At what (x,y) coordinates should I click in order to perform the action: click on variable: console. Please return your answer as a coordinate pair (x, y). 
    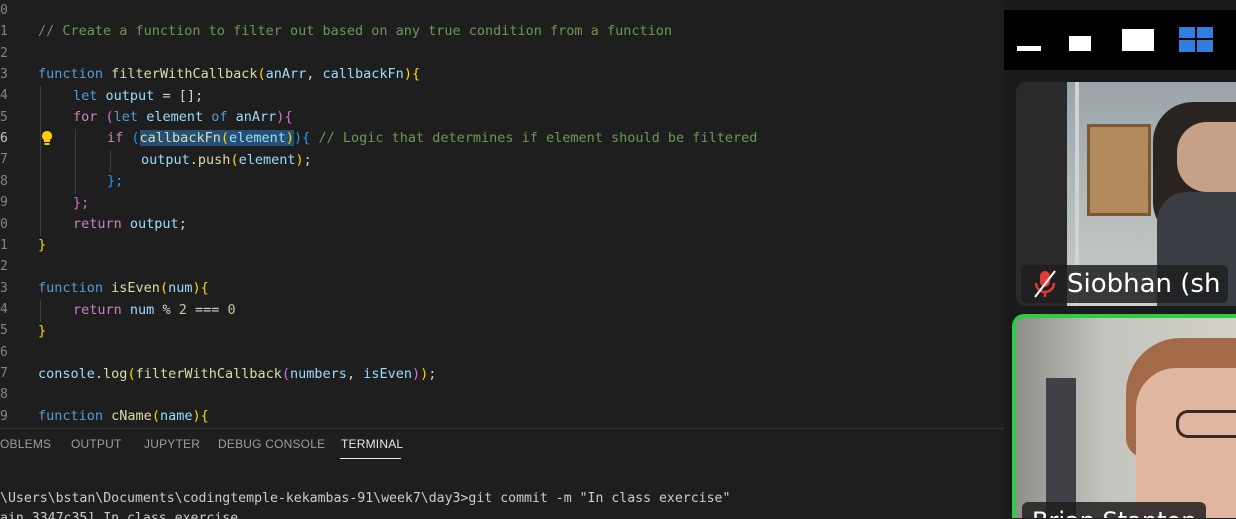
    Looking at the image, I should click on (66, 374).